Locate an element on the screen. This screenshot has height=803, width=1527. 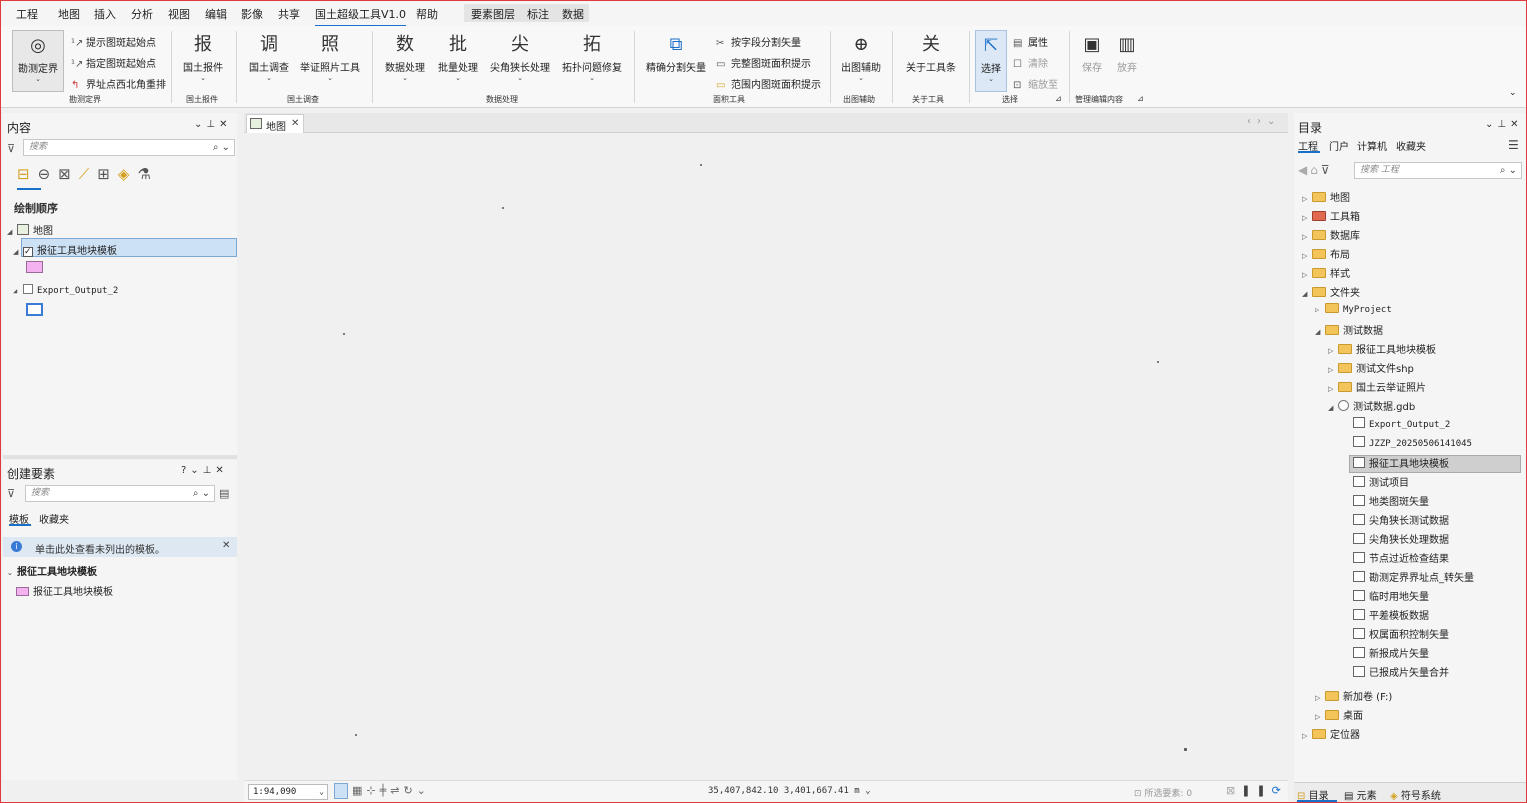
layer-node-2: ◢ Export_Output_2 is located at coordinates (65, 290).